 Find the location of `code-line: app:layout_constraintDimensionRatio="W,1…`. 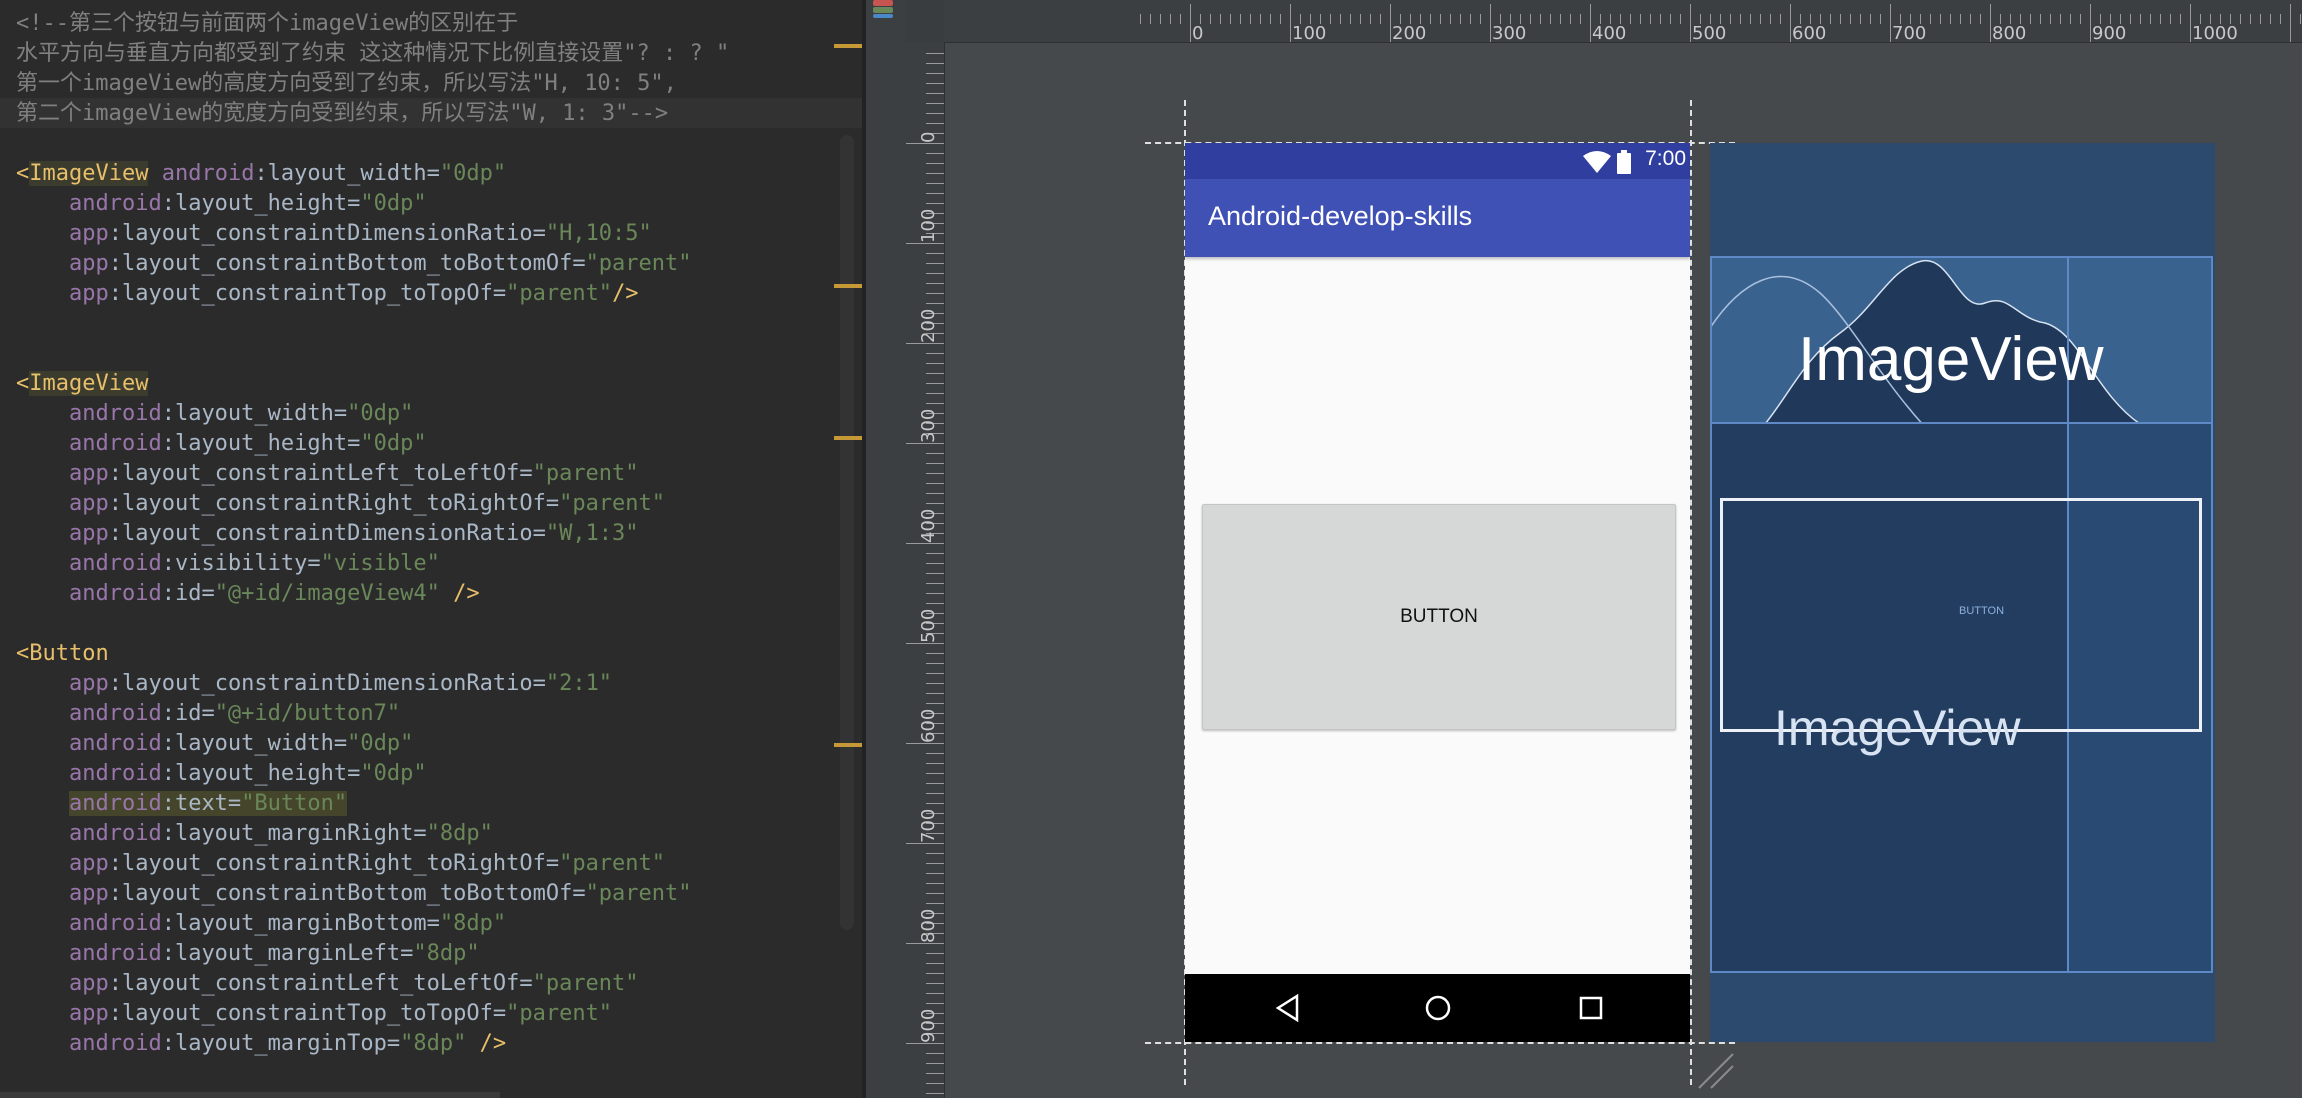

code-line: app:layout_constraintDimensionRatio="W,1… is located at coordinates (327, 534).